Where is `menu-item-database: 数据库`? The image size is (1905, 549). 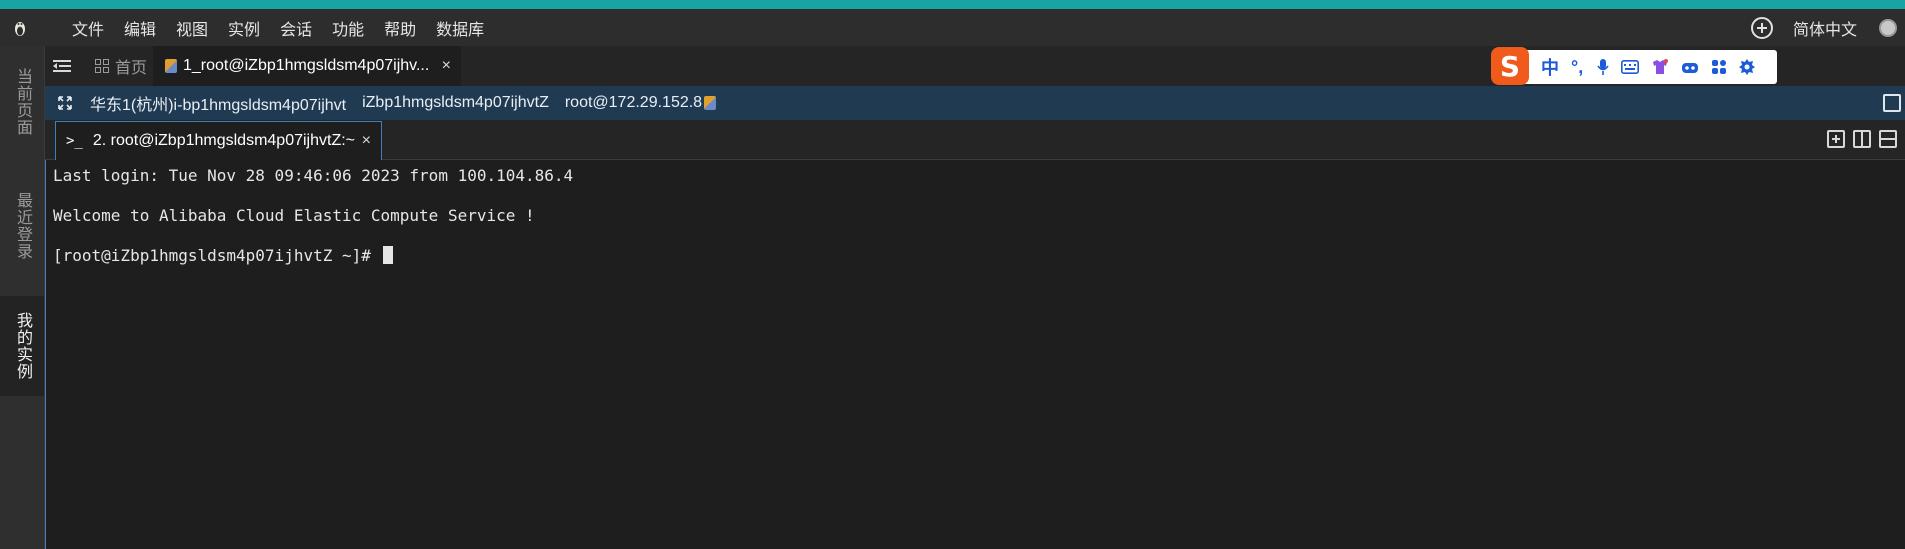 menu-item-database: 数据库 is located at coordinates (460, 28).